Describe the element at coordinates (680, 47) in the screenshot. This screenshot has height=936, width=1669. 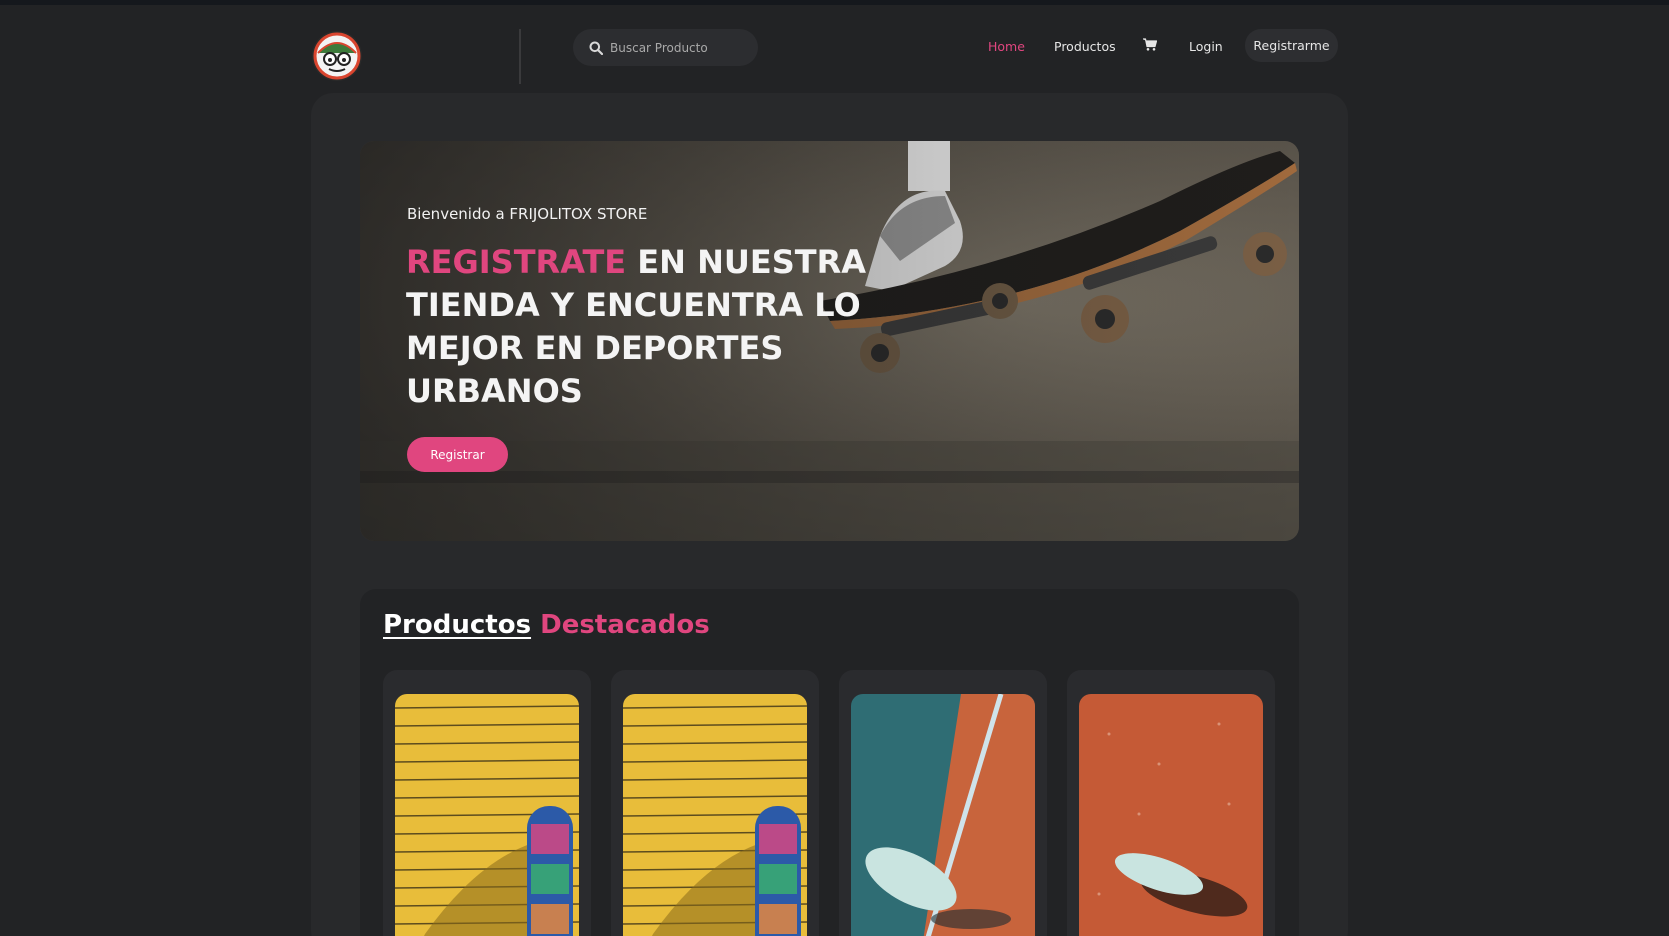
I see `search-input` at that location.